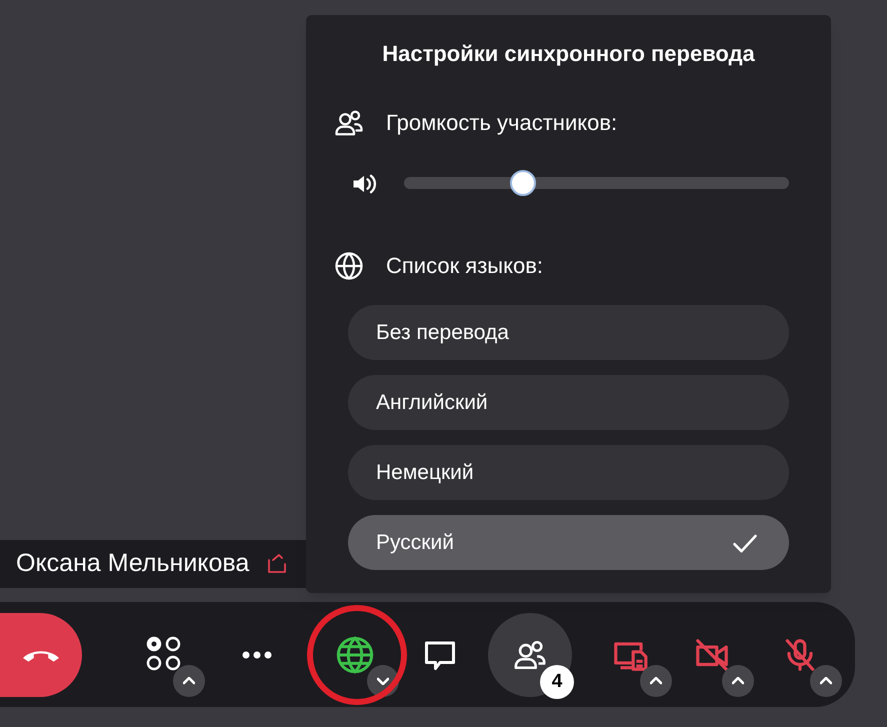 Image resolution: width=887 pixels, height=727 pixels. I want to click on language-option: Русский, so click(568, 542).